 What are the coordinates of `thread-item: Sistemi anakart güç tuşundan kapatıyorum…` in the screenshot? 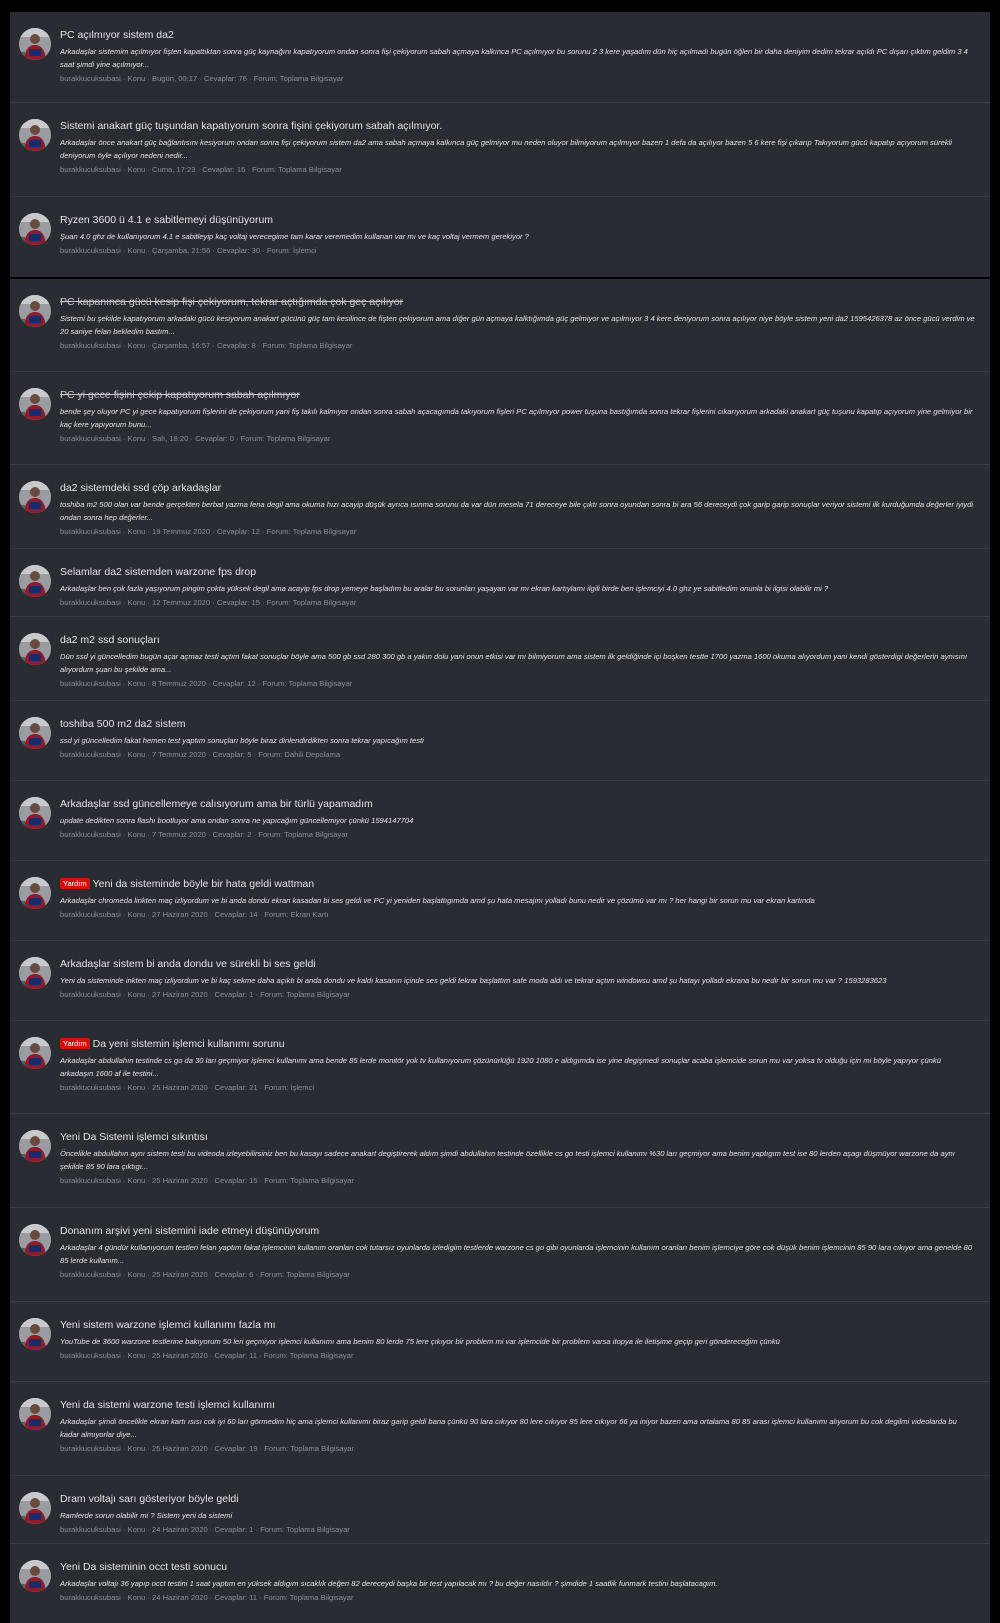 It's located at (500, 149).